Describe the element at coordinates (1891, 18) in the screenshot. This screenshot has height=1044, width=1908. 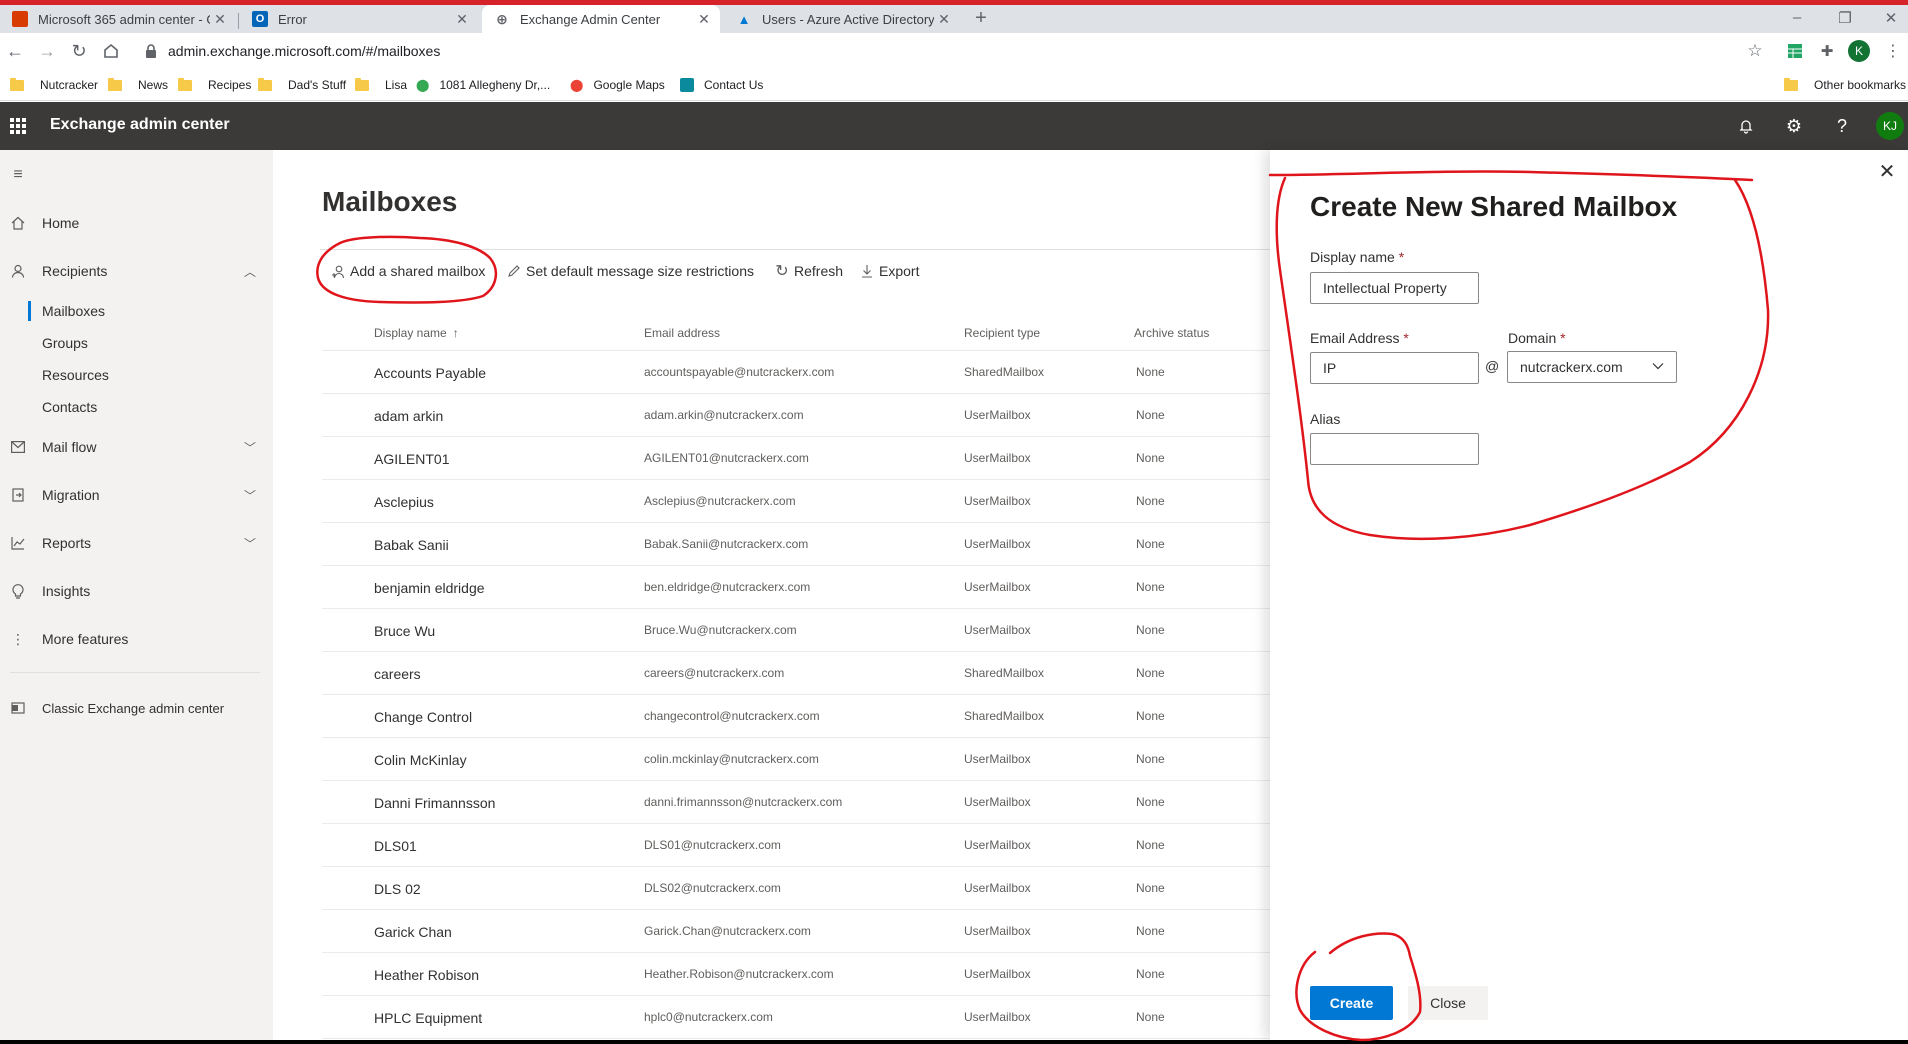
I see `window-close-icon: ✕` at that location.